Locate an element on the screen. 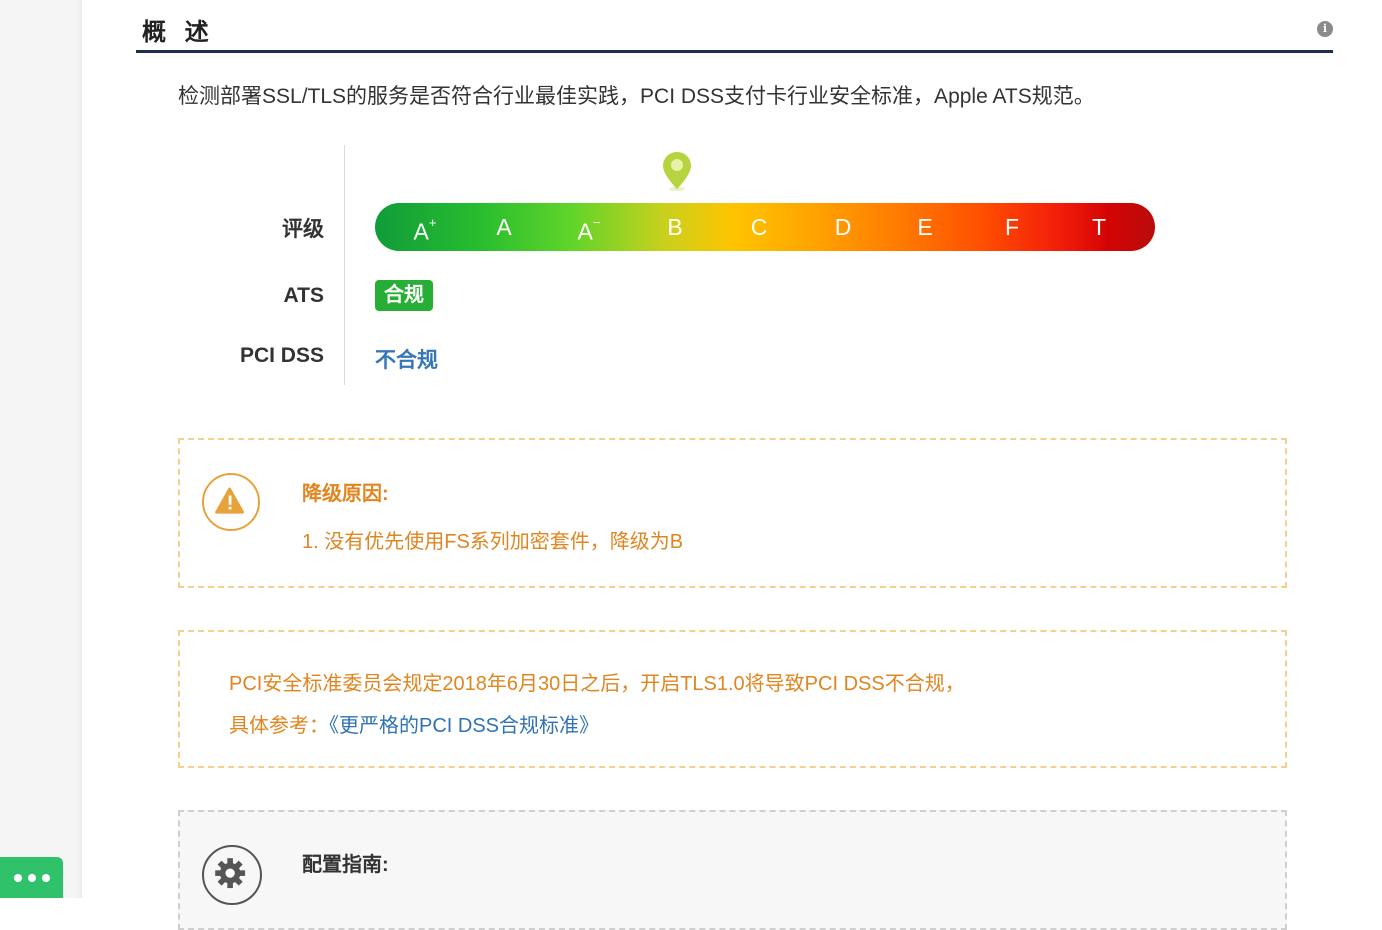 This screenshot has height=930, width=1382. grade-letter: C is located at coordinates (759, 227).